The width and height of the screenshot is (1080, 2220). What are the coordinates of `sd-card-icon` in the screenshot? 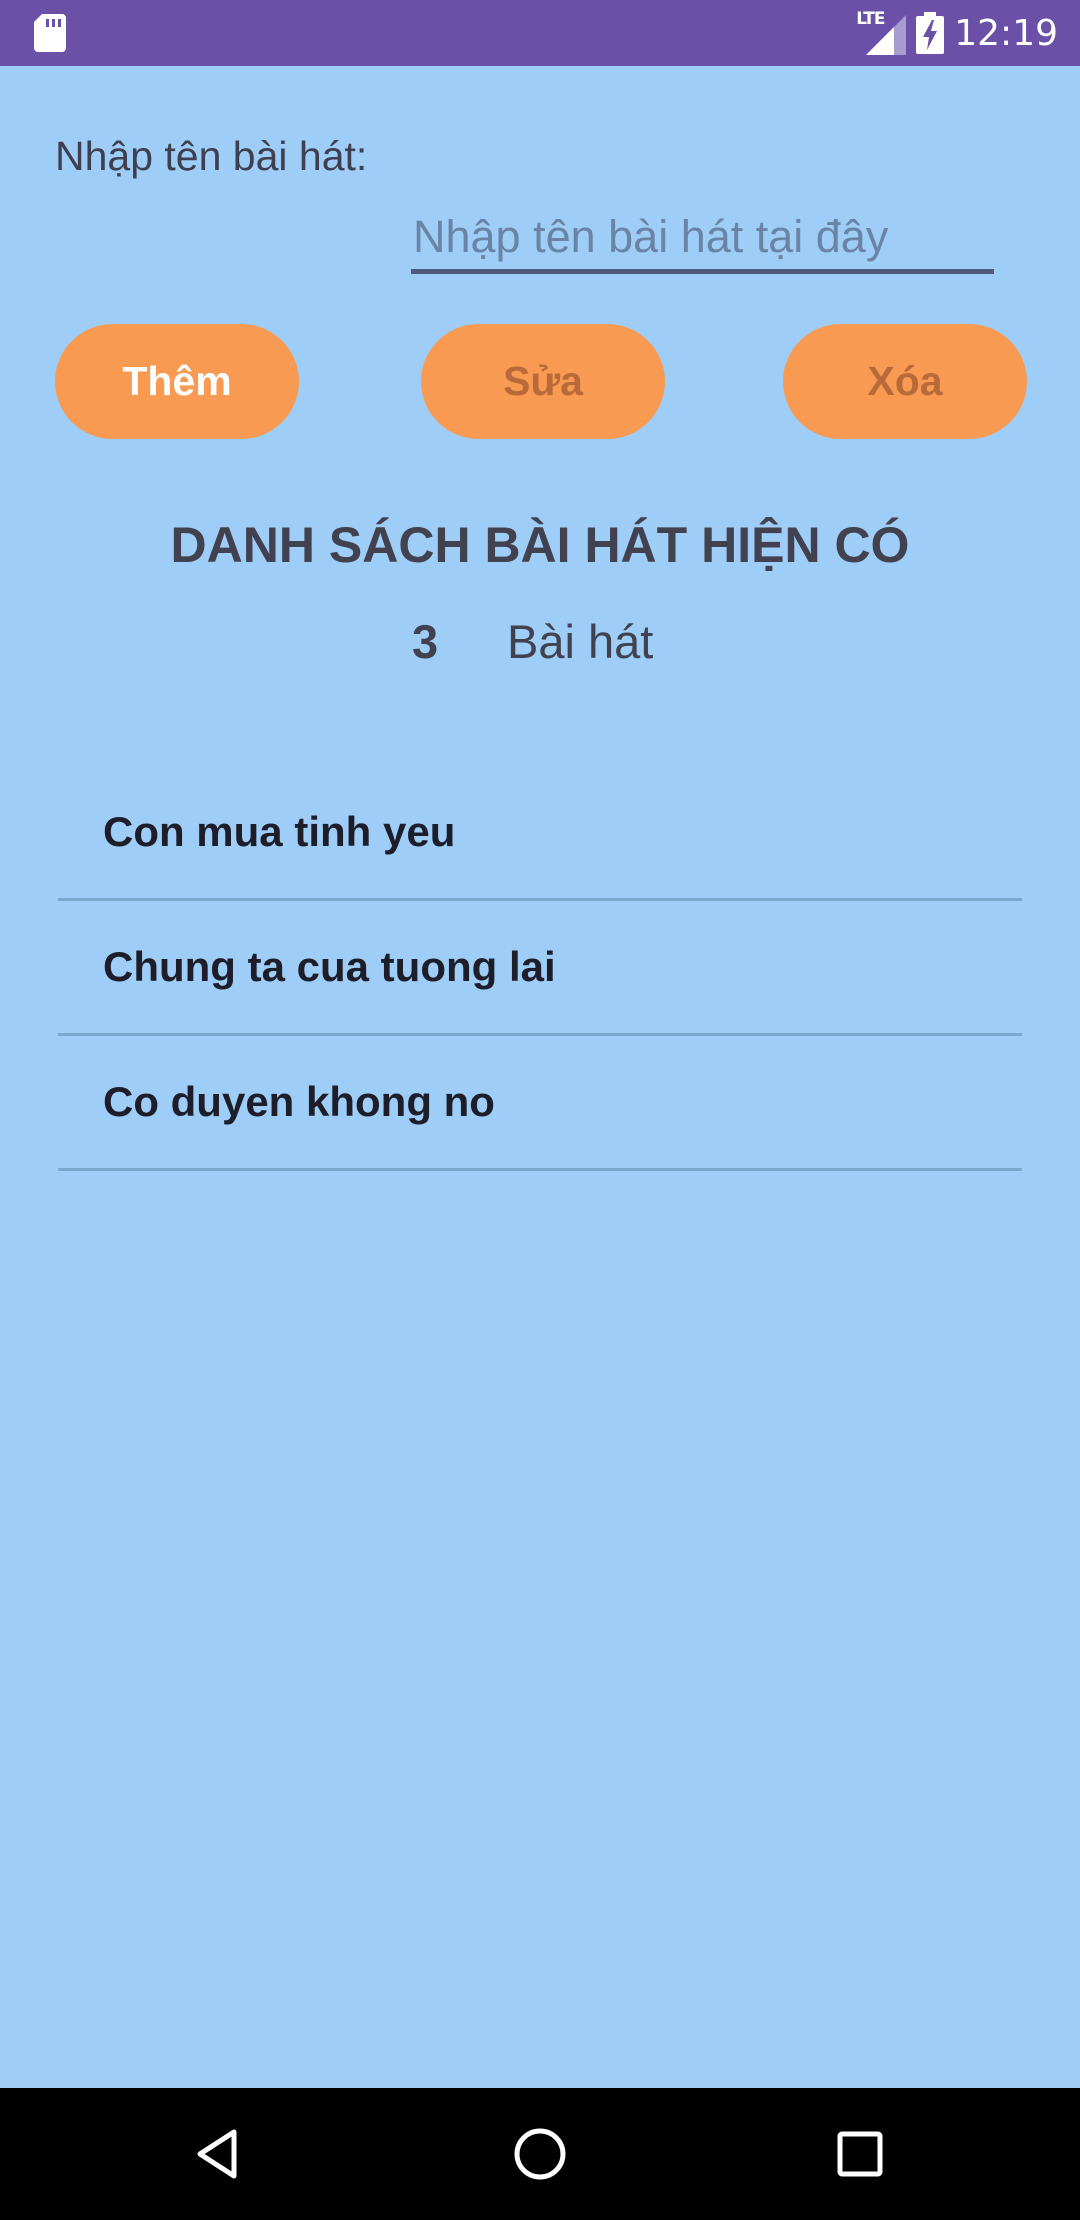 It's located at (50, 33).